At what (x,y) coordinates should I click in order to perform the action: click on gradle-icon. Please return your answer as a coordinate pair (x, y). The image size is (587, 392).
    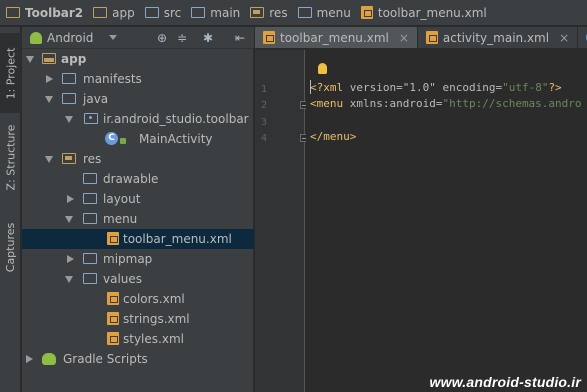
    Looking at the image, I should click on (49, 359).